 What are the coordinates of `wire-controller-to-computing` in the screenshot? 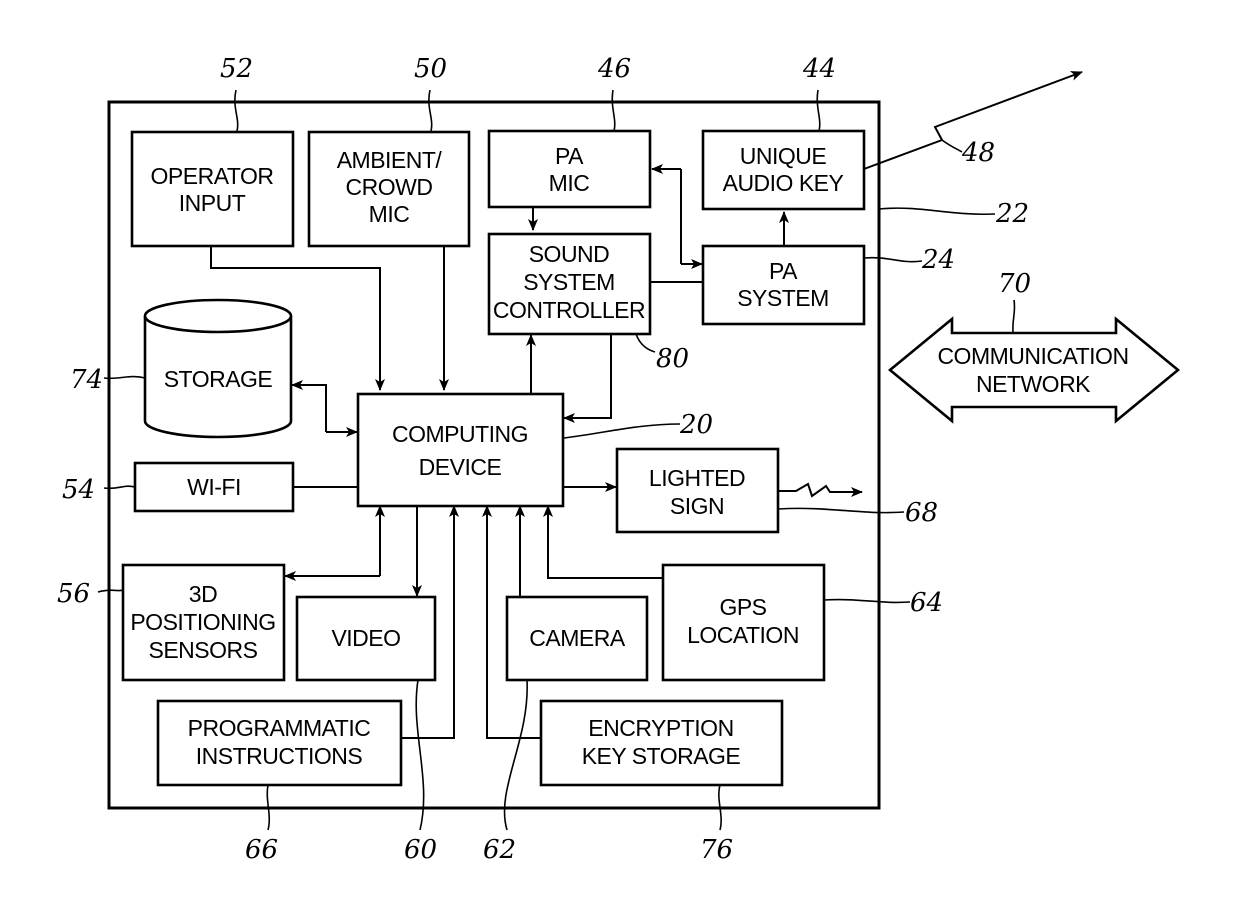 It's located at (587, 379).